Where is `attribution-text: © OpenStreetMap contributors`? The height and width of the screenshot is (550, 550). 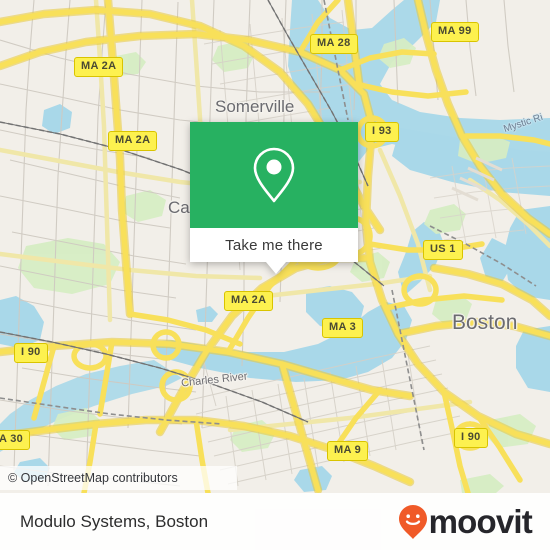
attribution-text: © OpenStreetMap contributors is located at coordinates (93, 478).